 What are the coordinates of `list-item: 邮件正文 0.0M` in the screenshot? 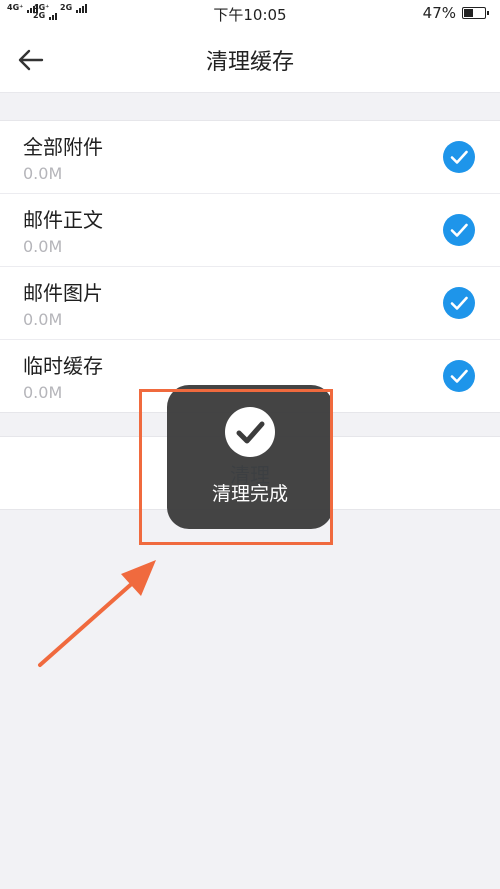 It's located at (250, 230).